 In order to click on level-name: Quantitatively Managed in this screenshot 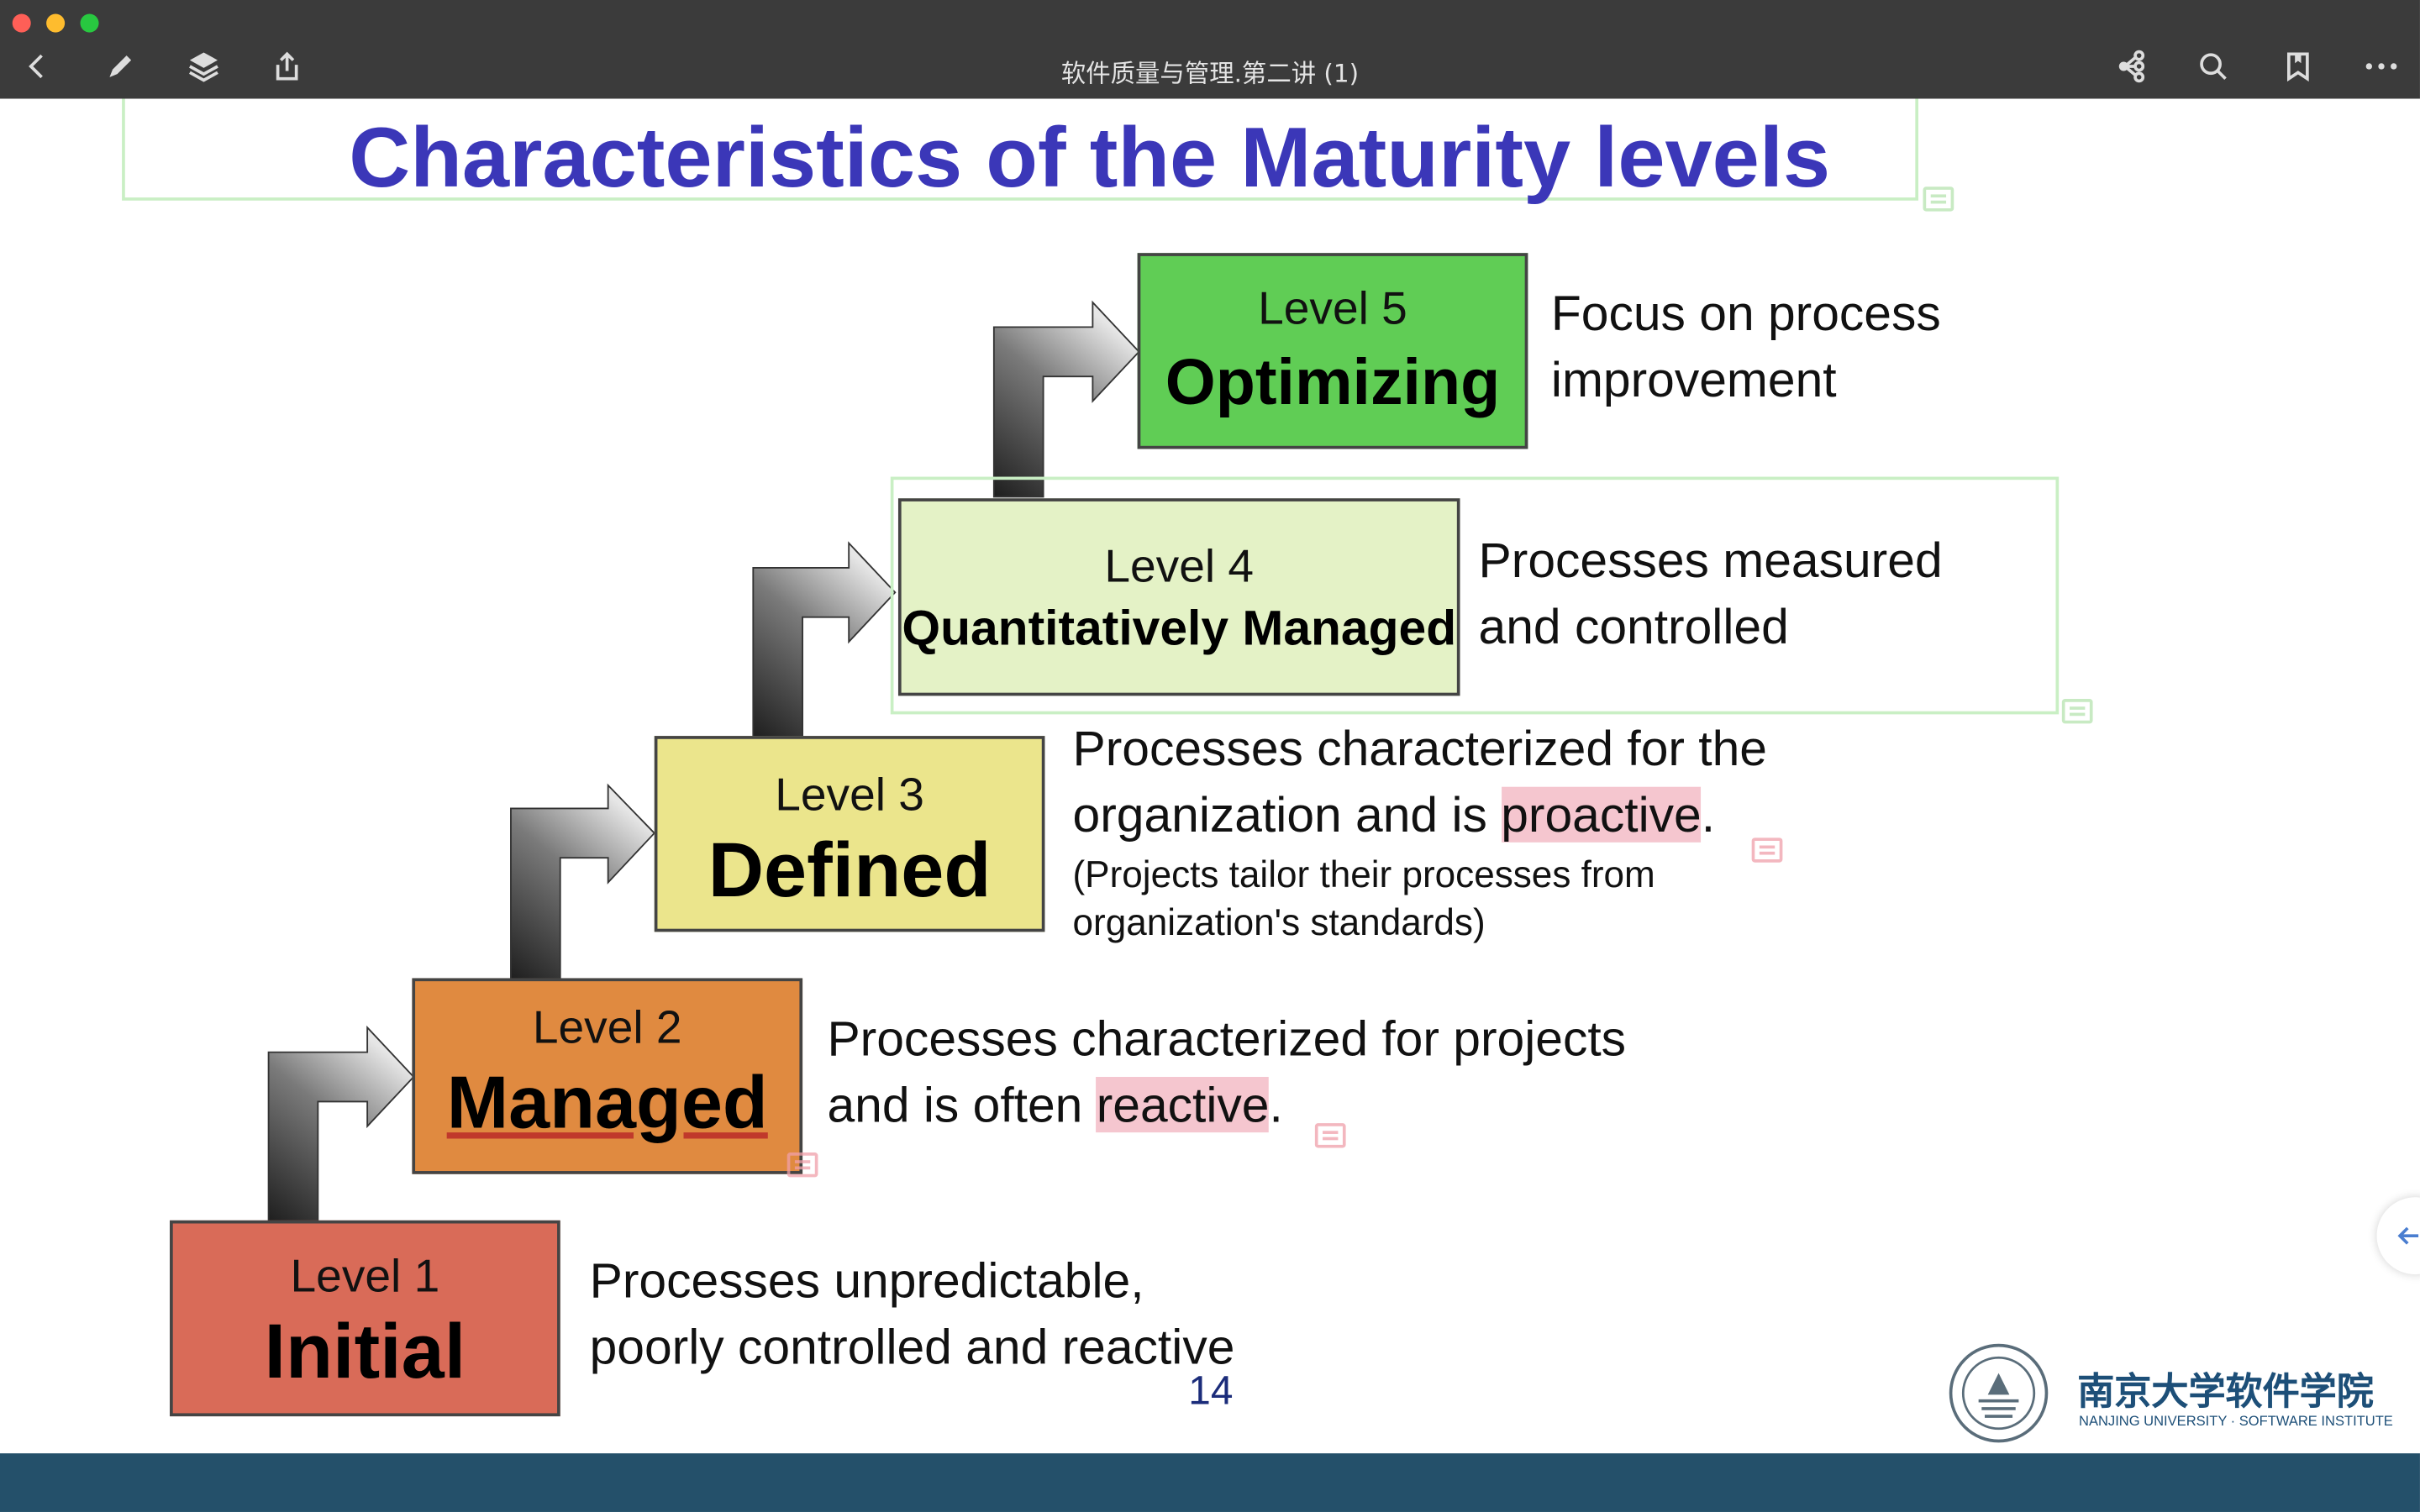, I will do `click(1179, 628)`.